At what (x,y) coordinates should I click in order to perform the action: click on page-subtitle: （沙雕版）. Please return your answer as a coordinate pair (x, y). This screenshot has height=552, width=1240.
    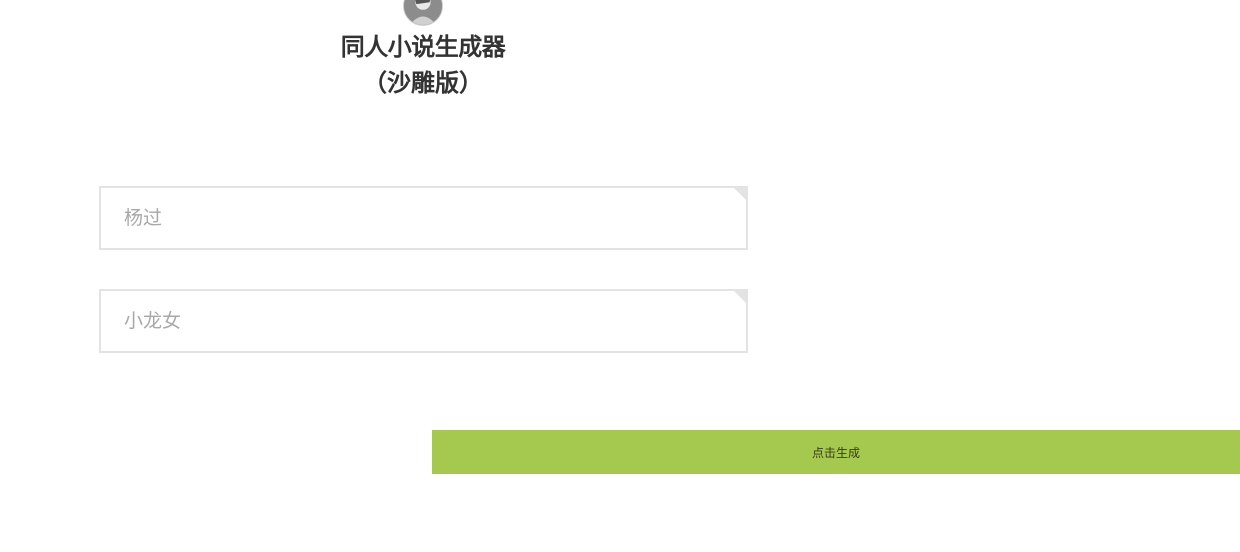
    Looking at the image, I should click on (423, 83).